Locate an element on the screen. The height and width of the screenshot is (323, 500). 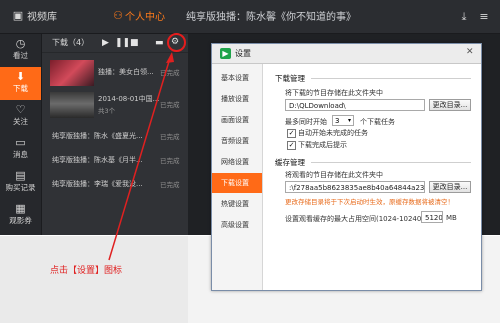
nav-item-purchases: ▤ 购买记录 is located at coordinates (20, 182).